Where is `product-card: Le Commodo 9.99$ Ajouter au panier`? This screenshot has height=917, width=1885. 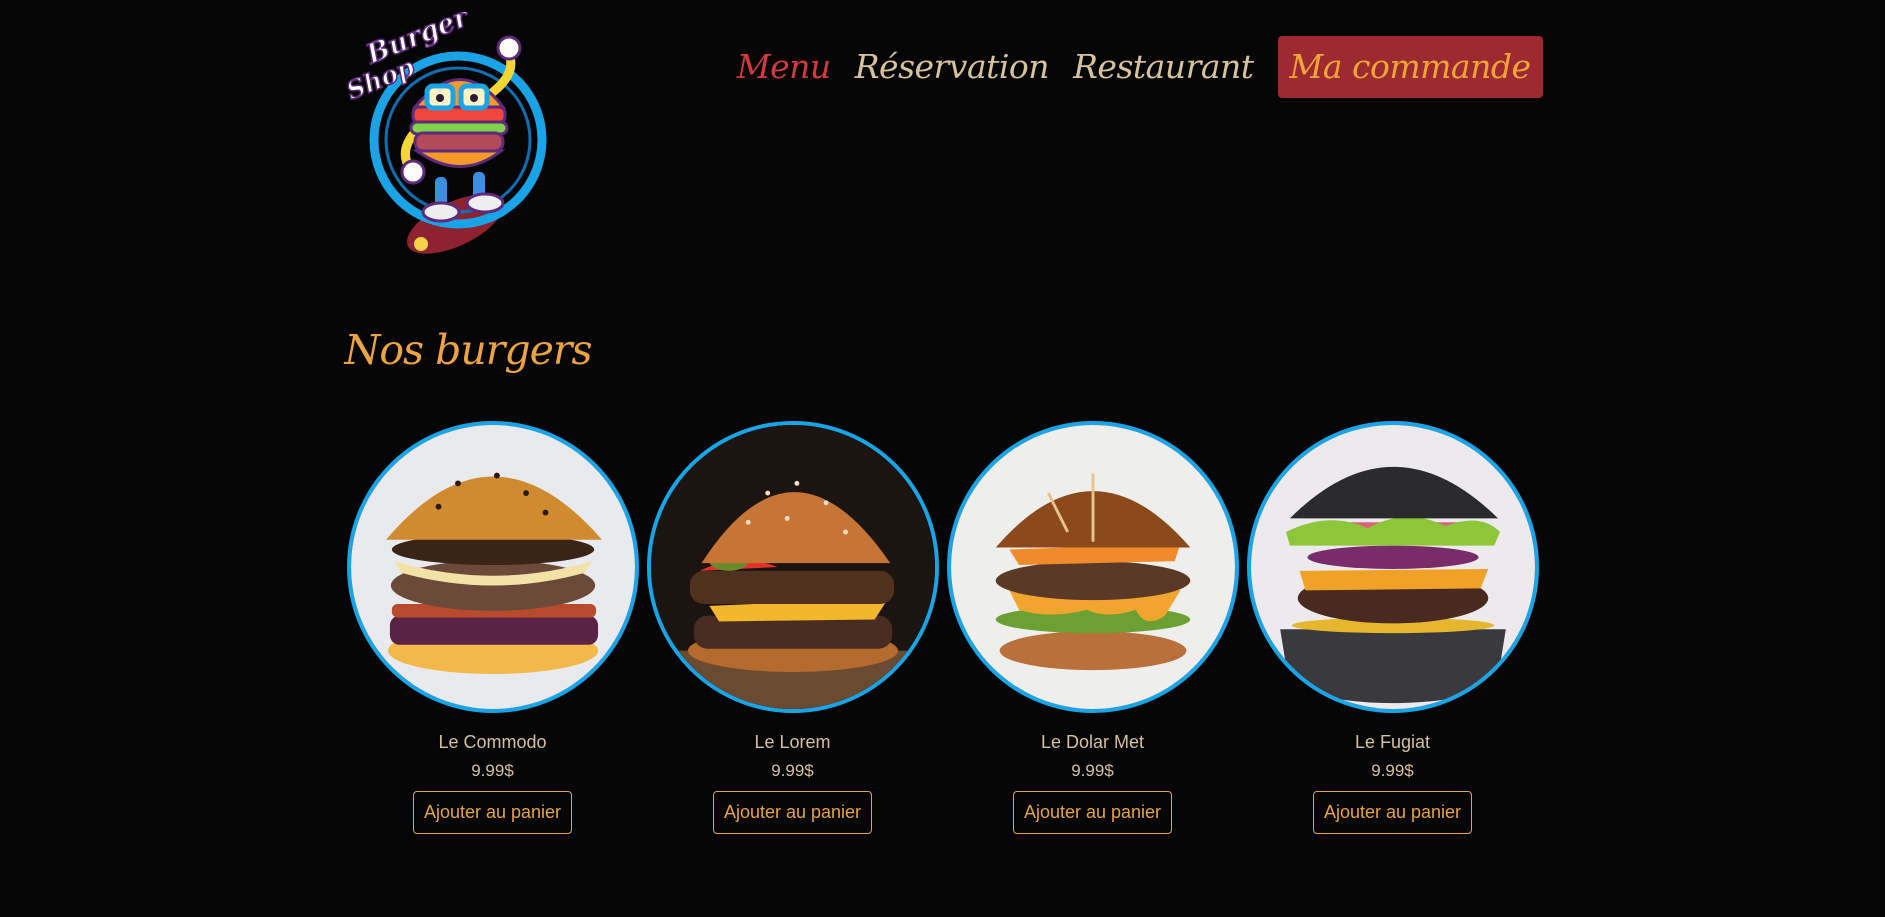
product-card: Le Commodo 9.99$ Ajouter au panier is located at coordinates (493, 627).